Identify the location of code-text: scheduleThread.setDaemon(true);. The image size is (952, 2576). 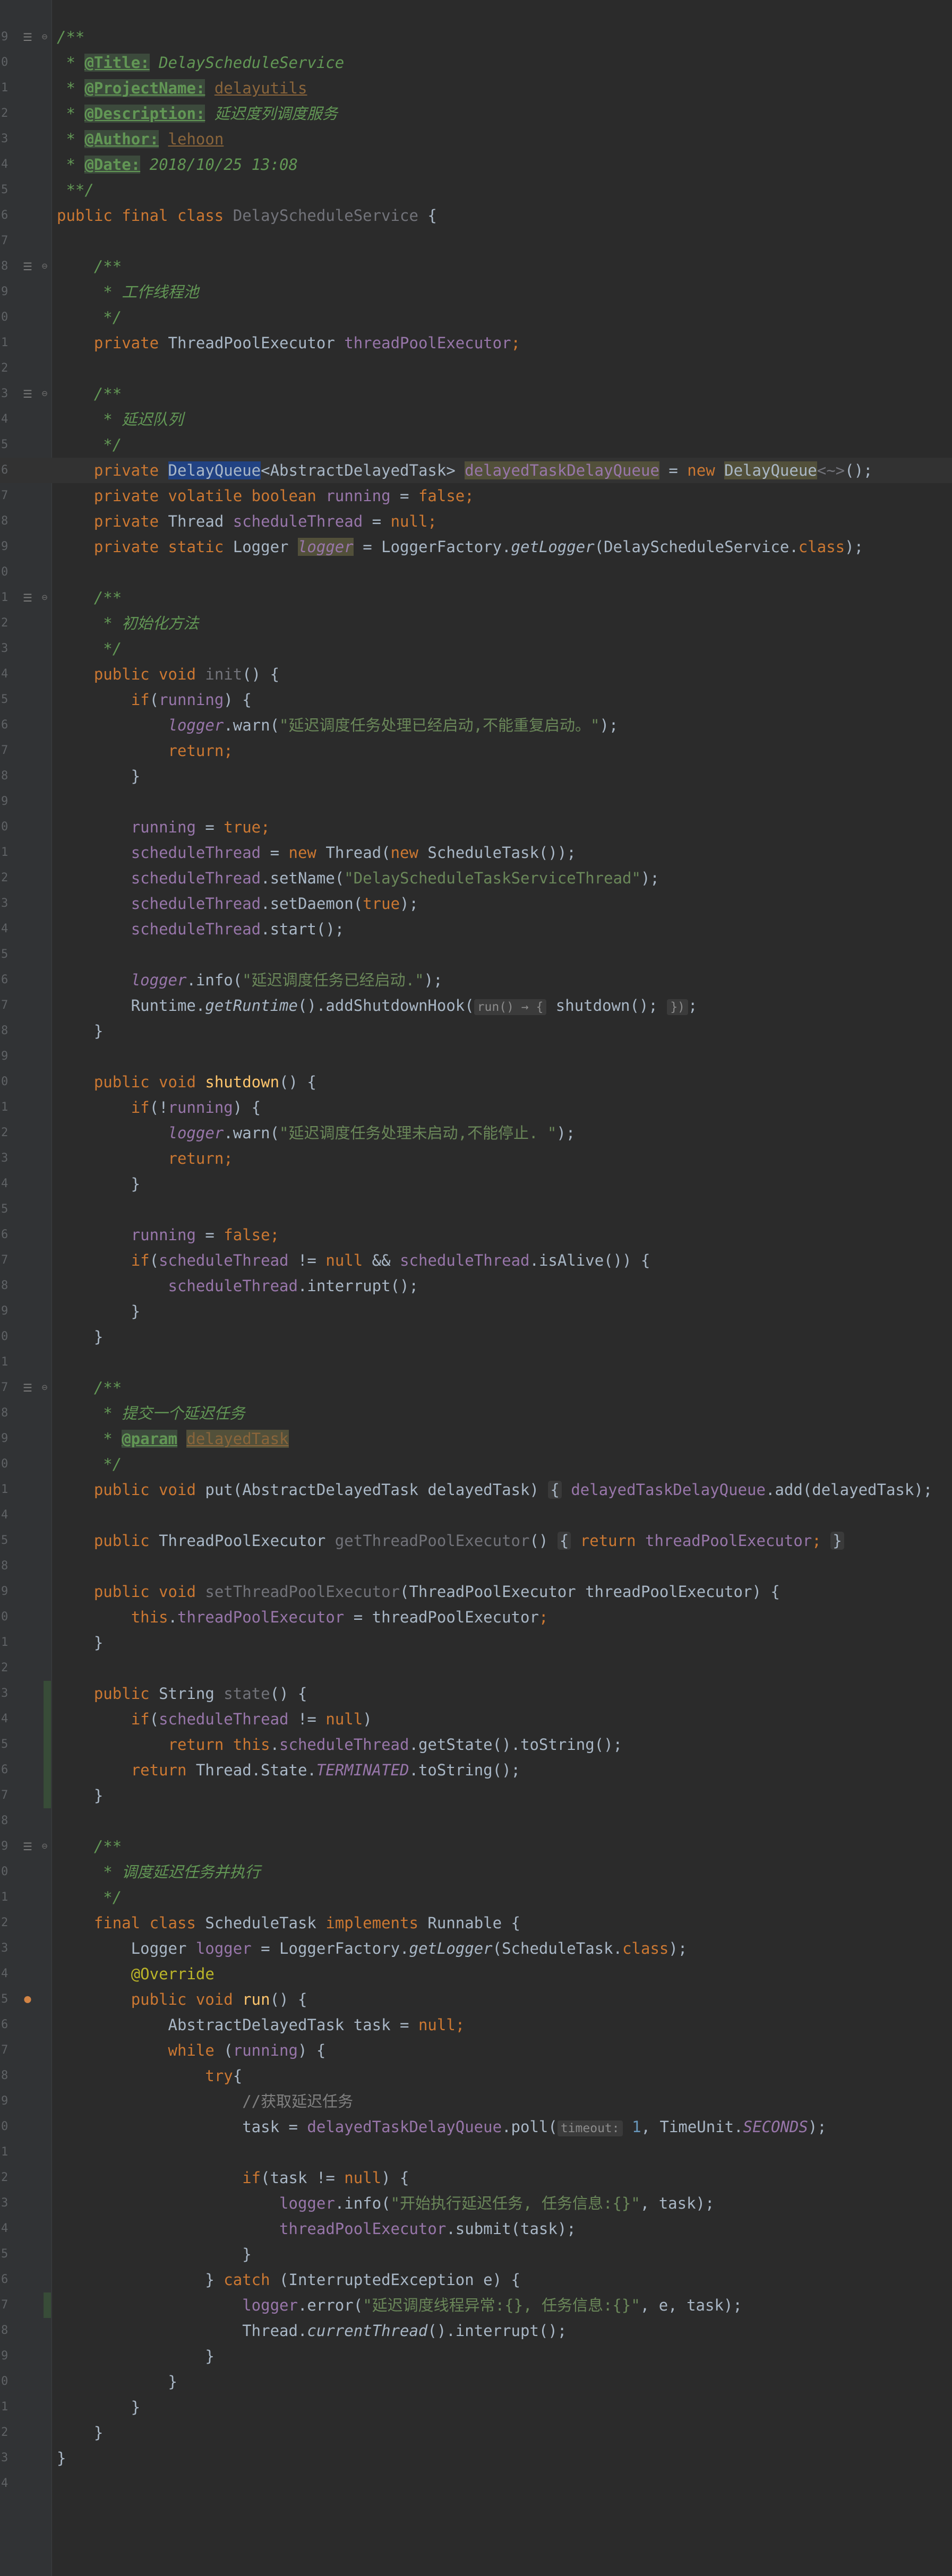
(505, 904).